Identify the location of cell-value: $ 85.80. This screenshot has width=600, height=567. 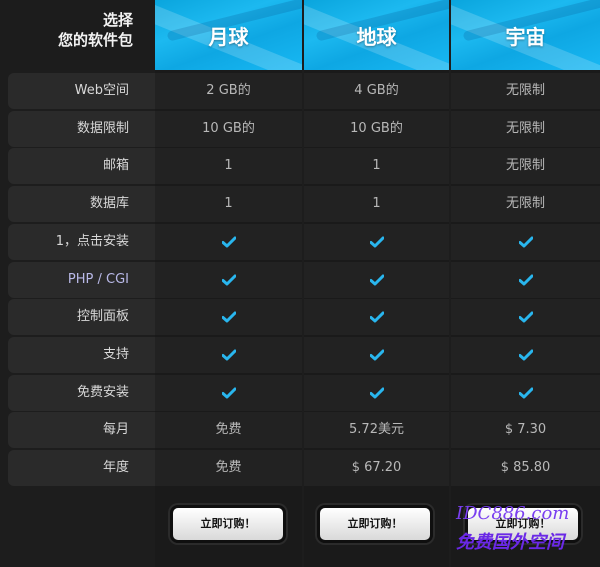
(525, 468).